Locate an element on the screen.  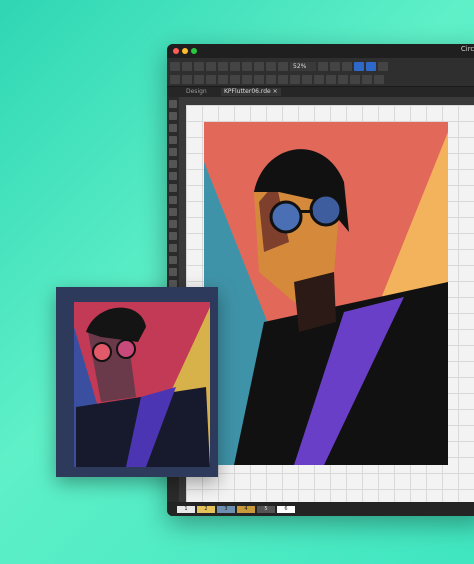
distribute-icon is located at coordinates (211, 79).